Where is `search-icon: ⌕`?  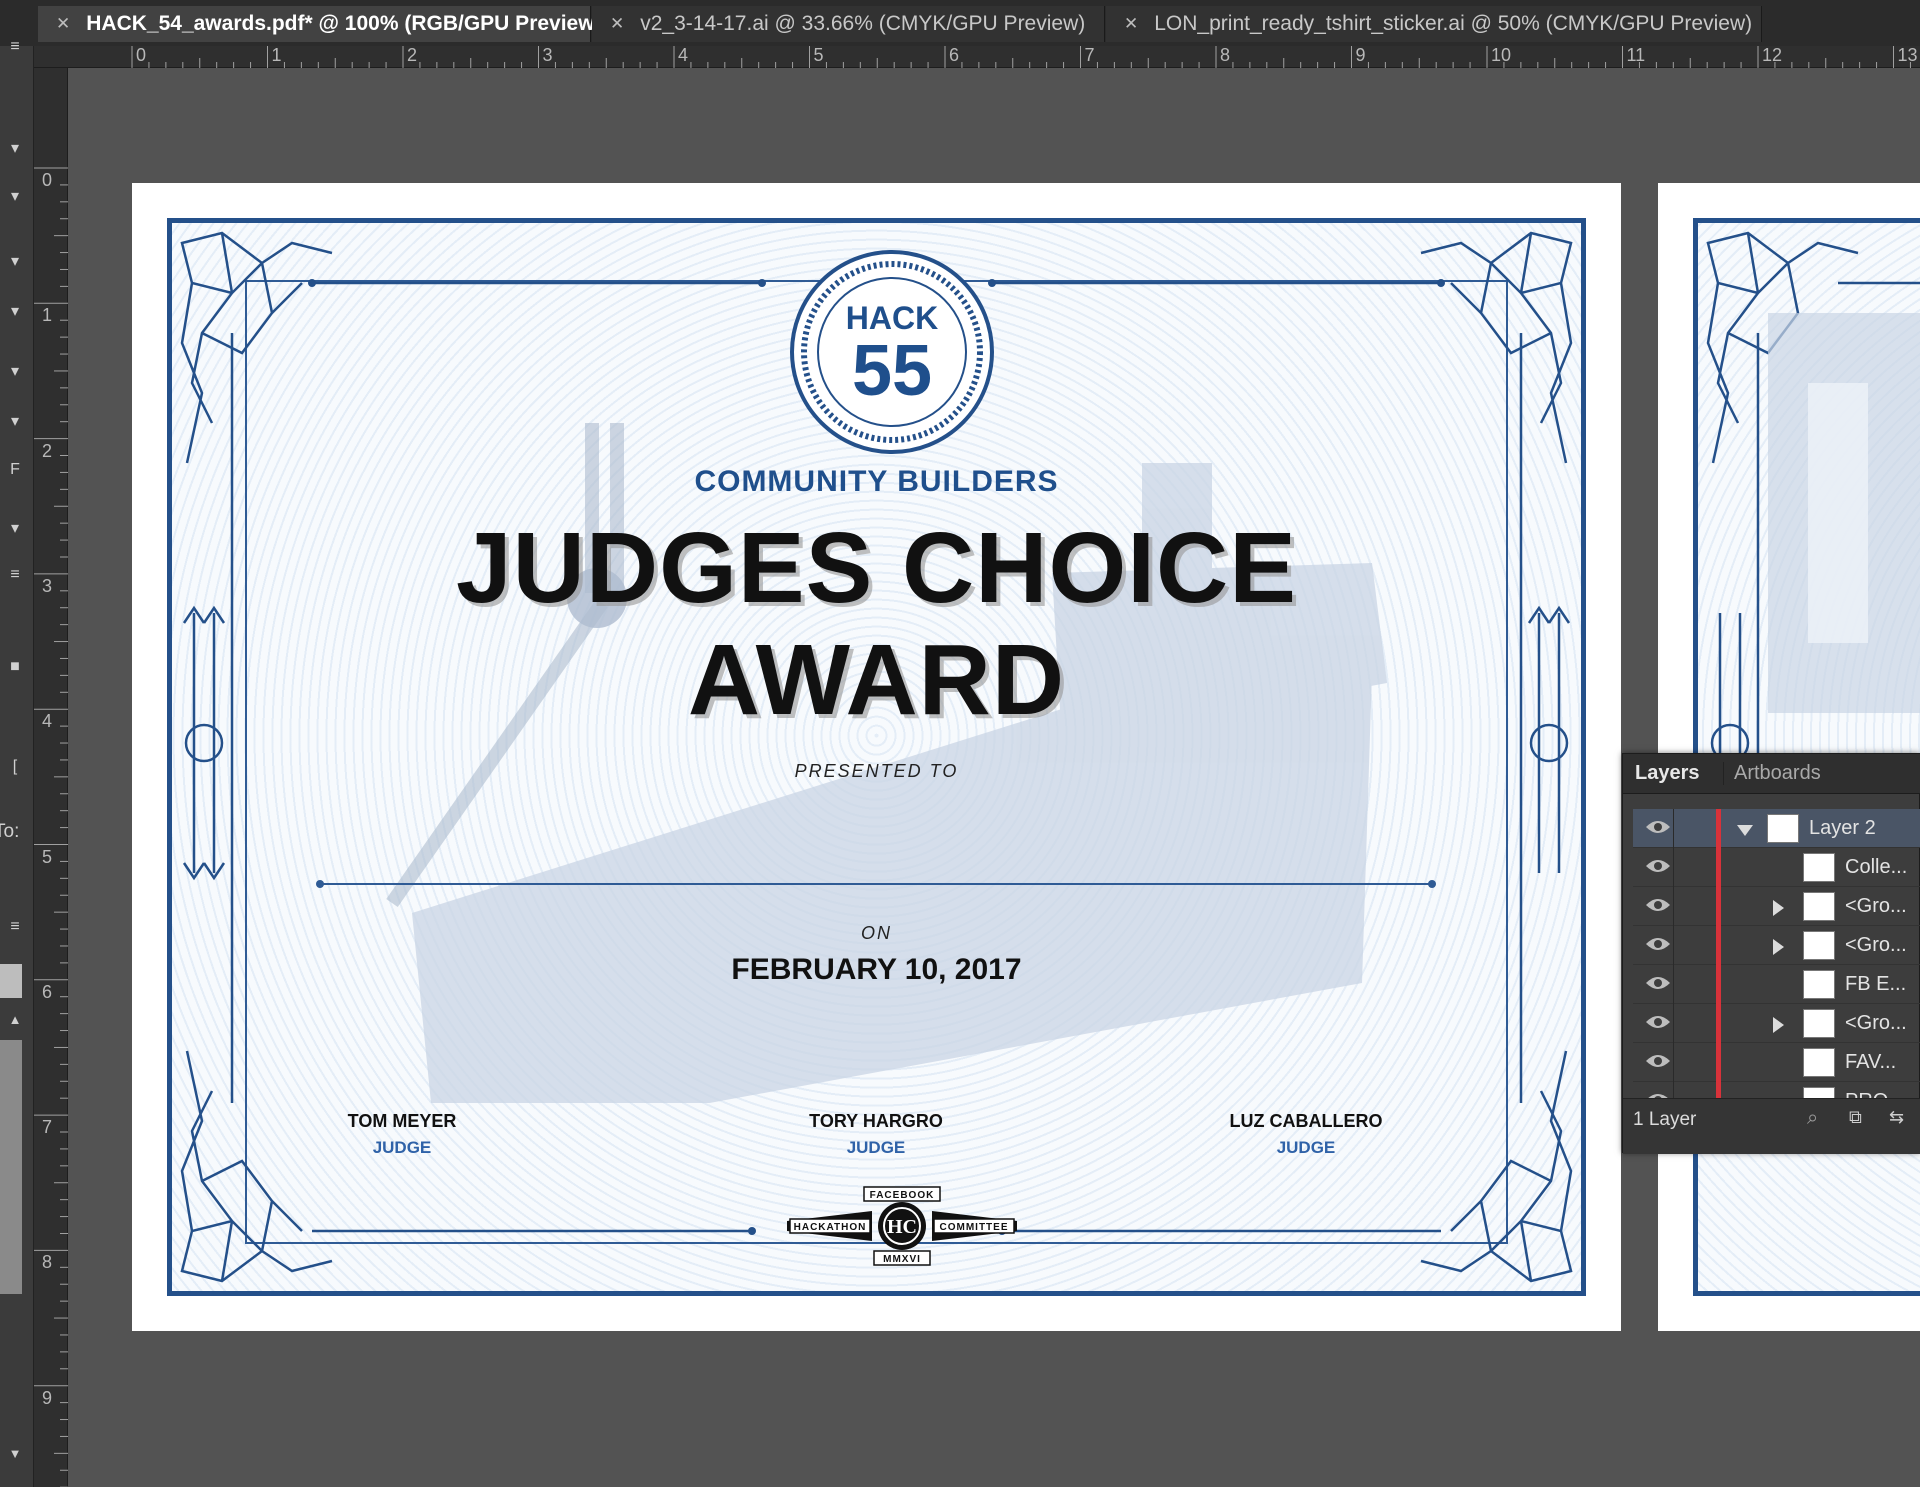
search-icon: ⌕ is located at coordinates (1812, 1118).